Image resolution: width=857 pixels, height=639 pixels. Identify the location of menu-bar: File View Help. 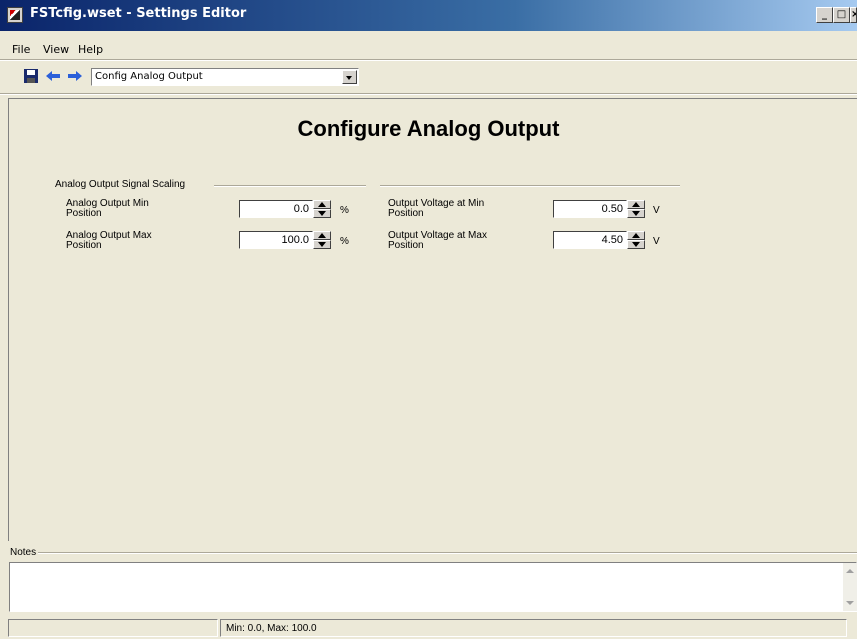
(428, 49).